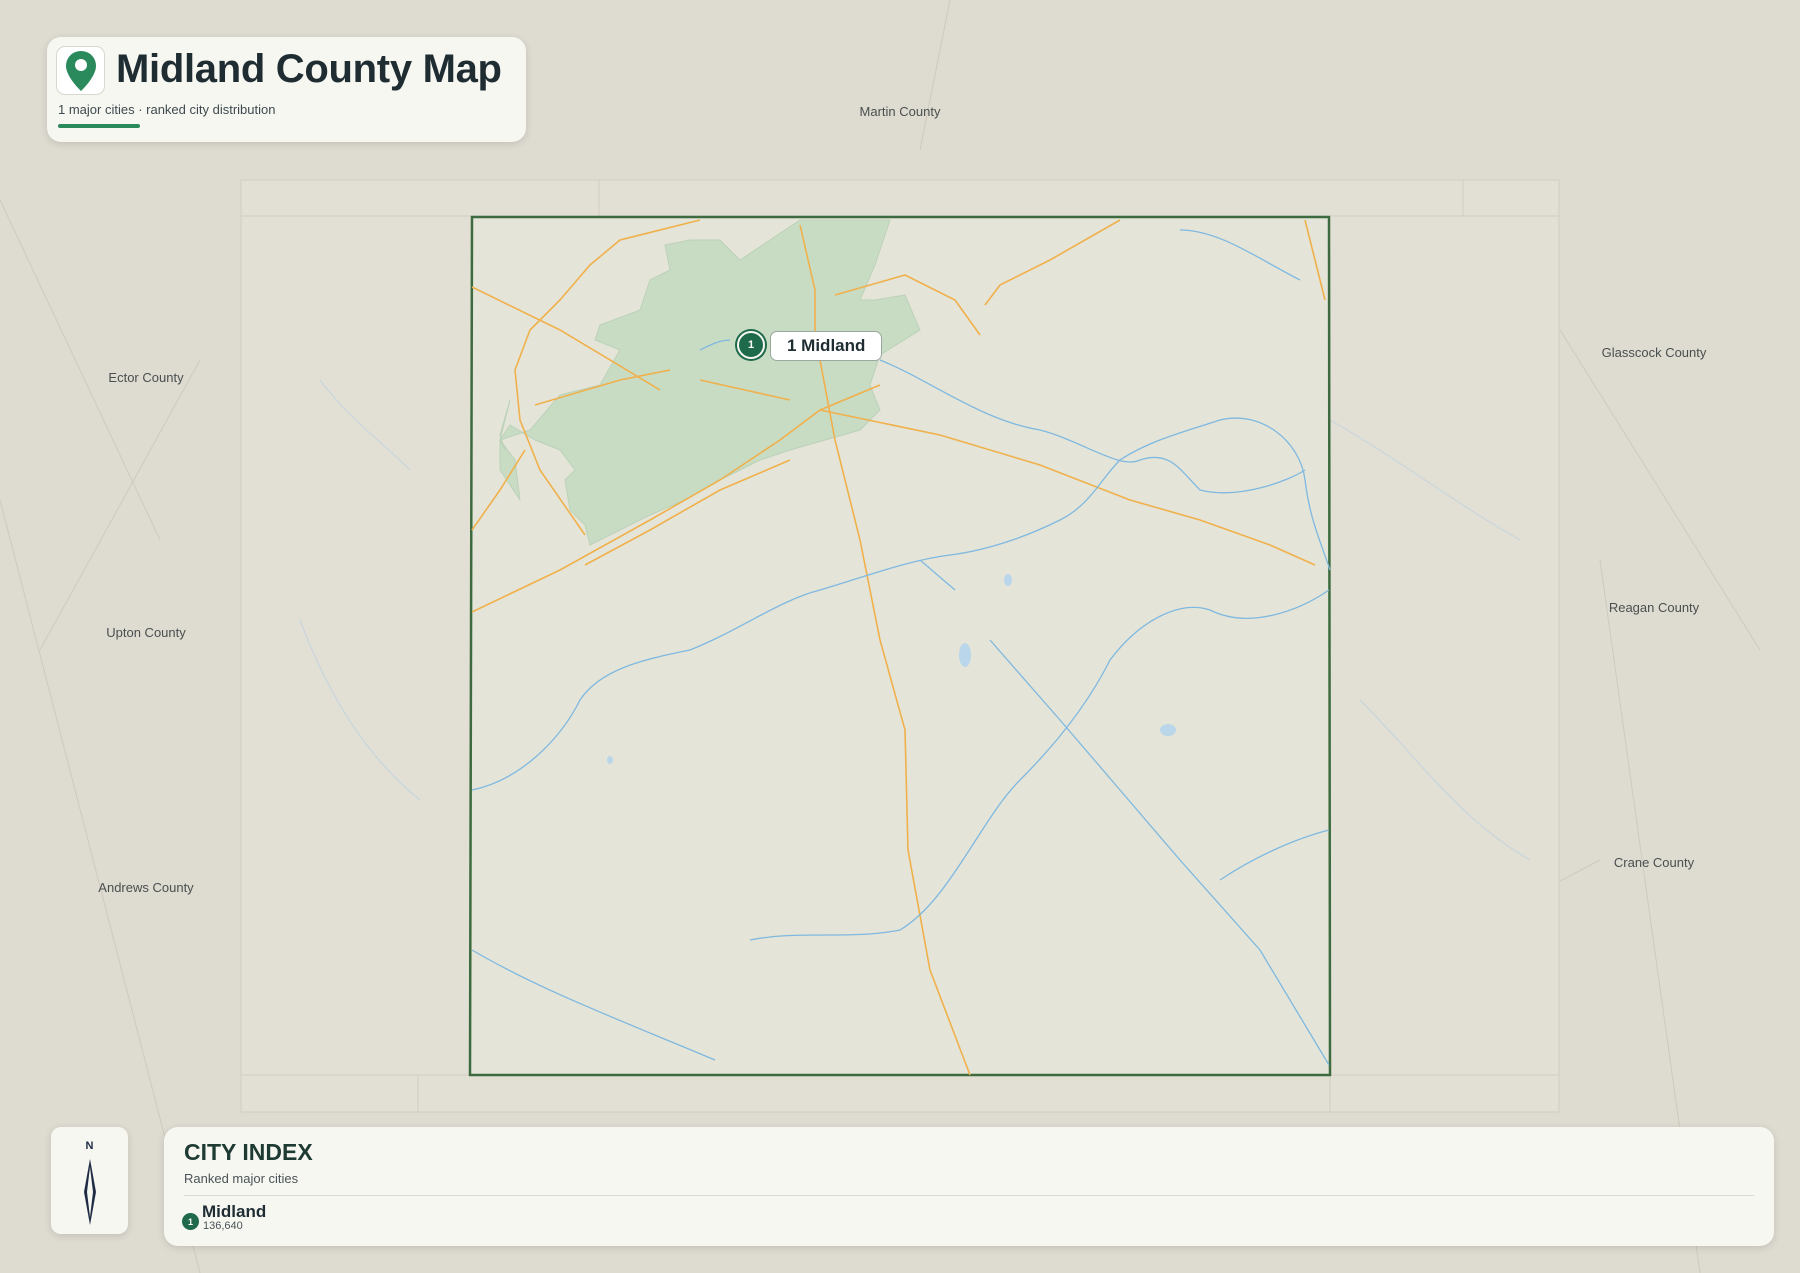  Describe the element at coordinates (826, 346) in the screenshot. I see `city-label-midland: 1 Midland` at that location.